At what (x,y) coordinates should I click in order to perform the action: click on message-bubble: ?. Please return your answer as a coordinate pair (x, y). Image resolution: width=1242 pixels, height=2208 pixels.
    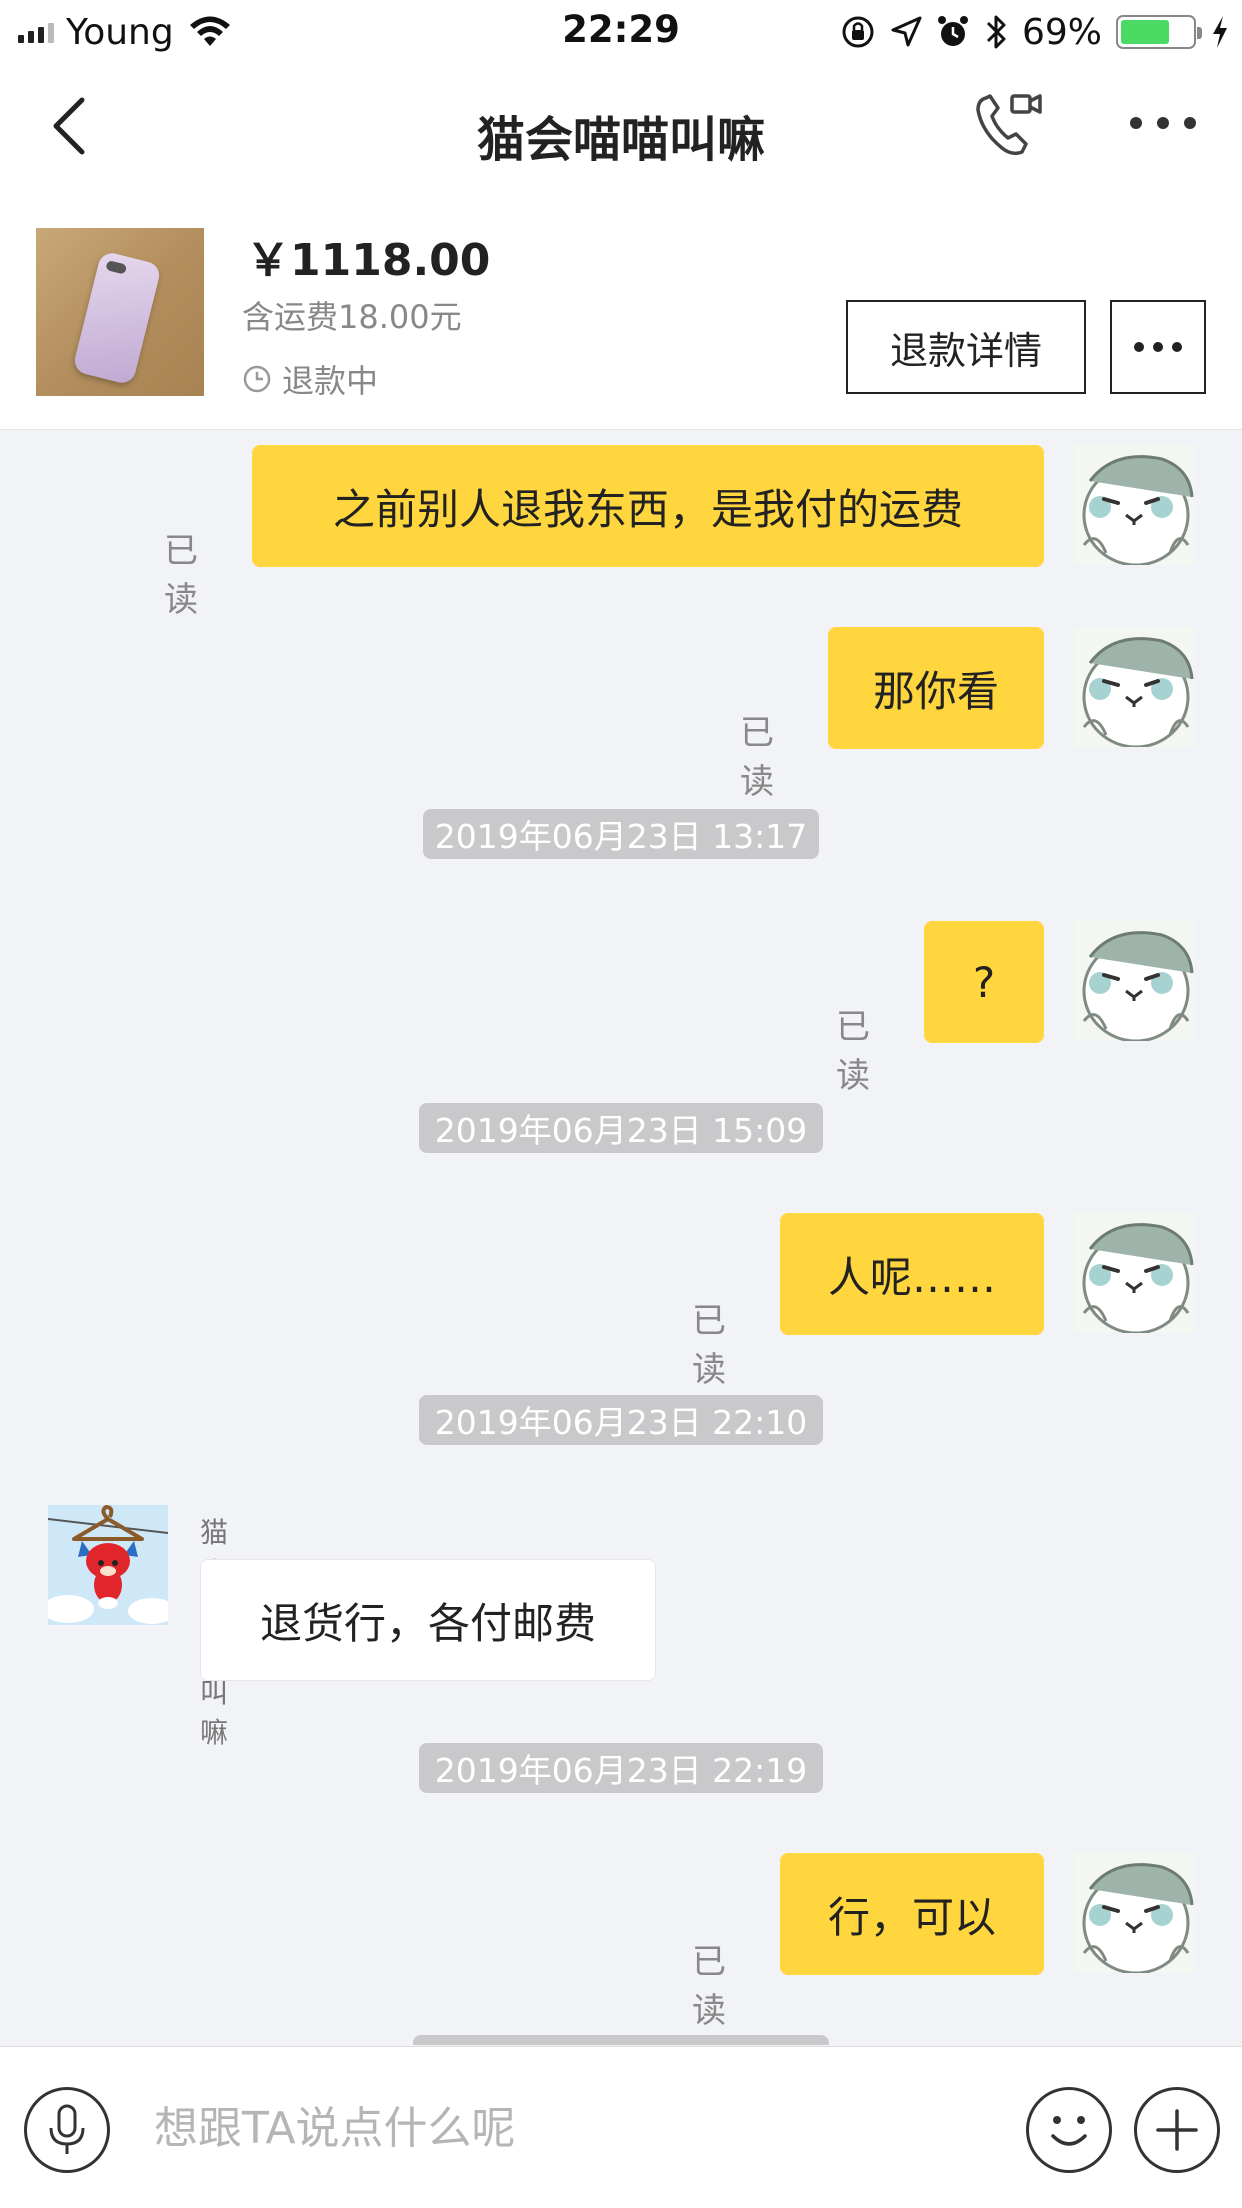
    Looking at the image, I should click on (984, 982).